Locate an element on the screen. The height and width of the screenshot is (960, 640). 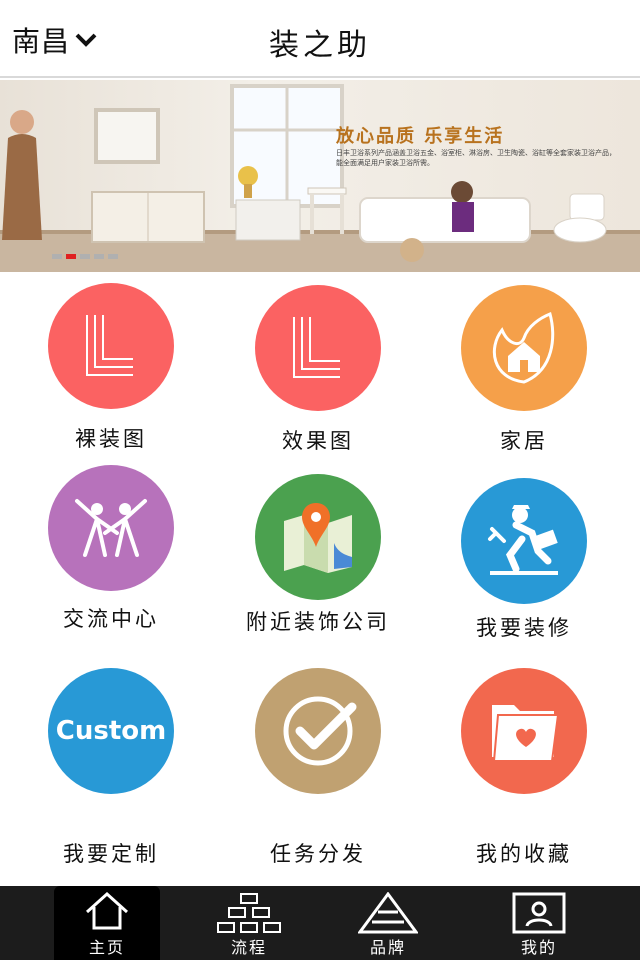
flowchart-icon is located at coordinates (249, 913).